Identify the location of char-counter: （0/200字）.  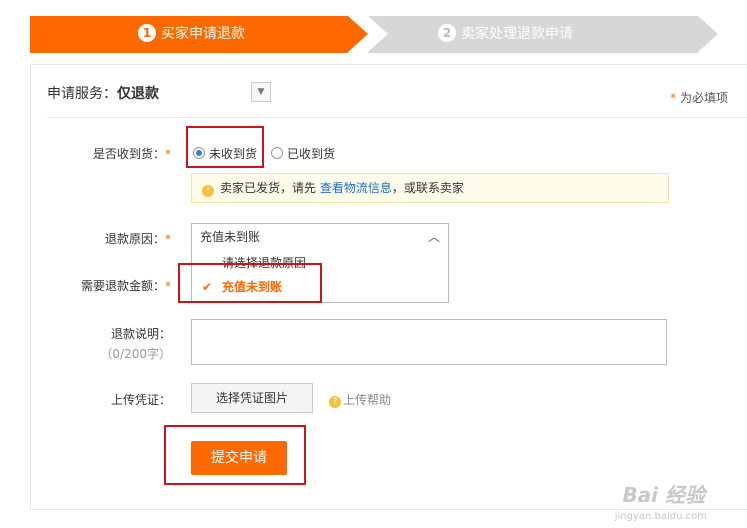
(135, 354).